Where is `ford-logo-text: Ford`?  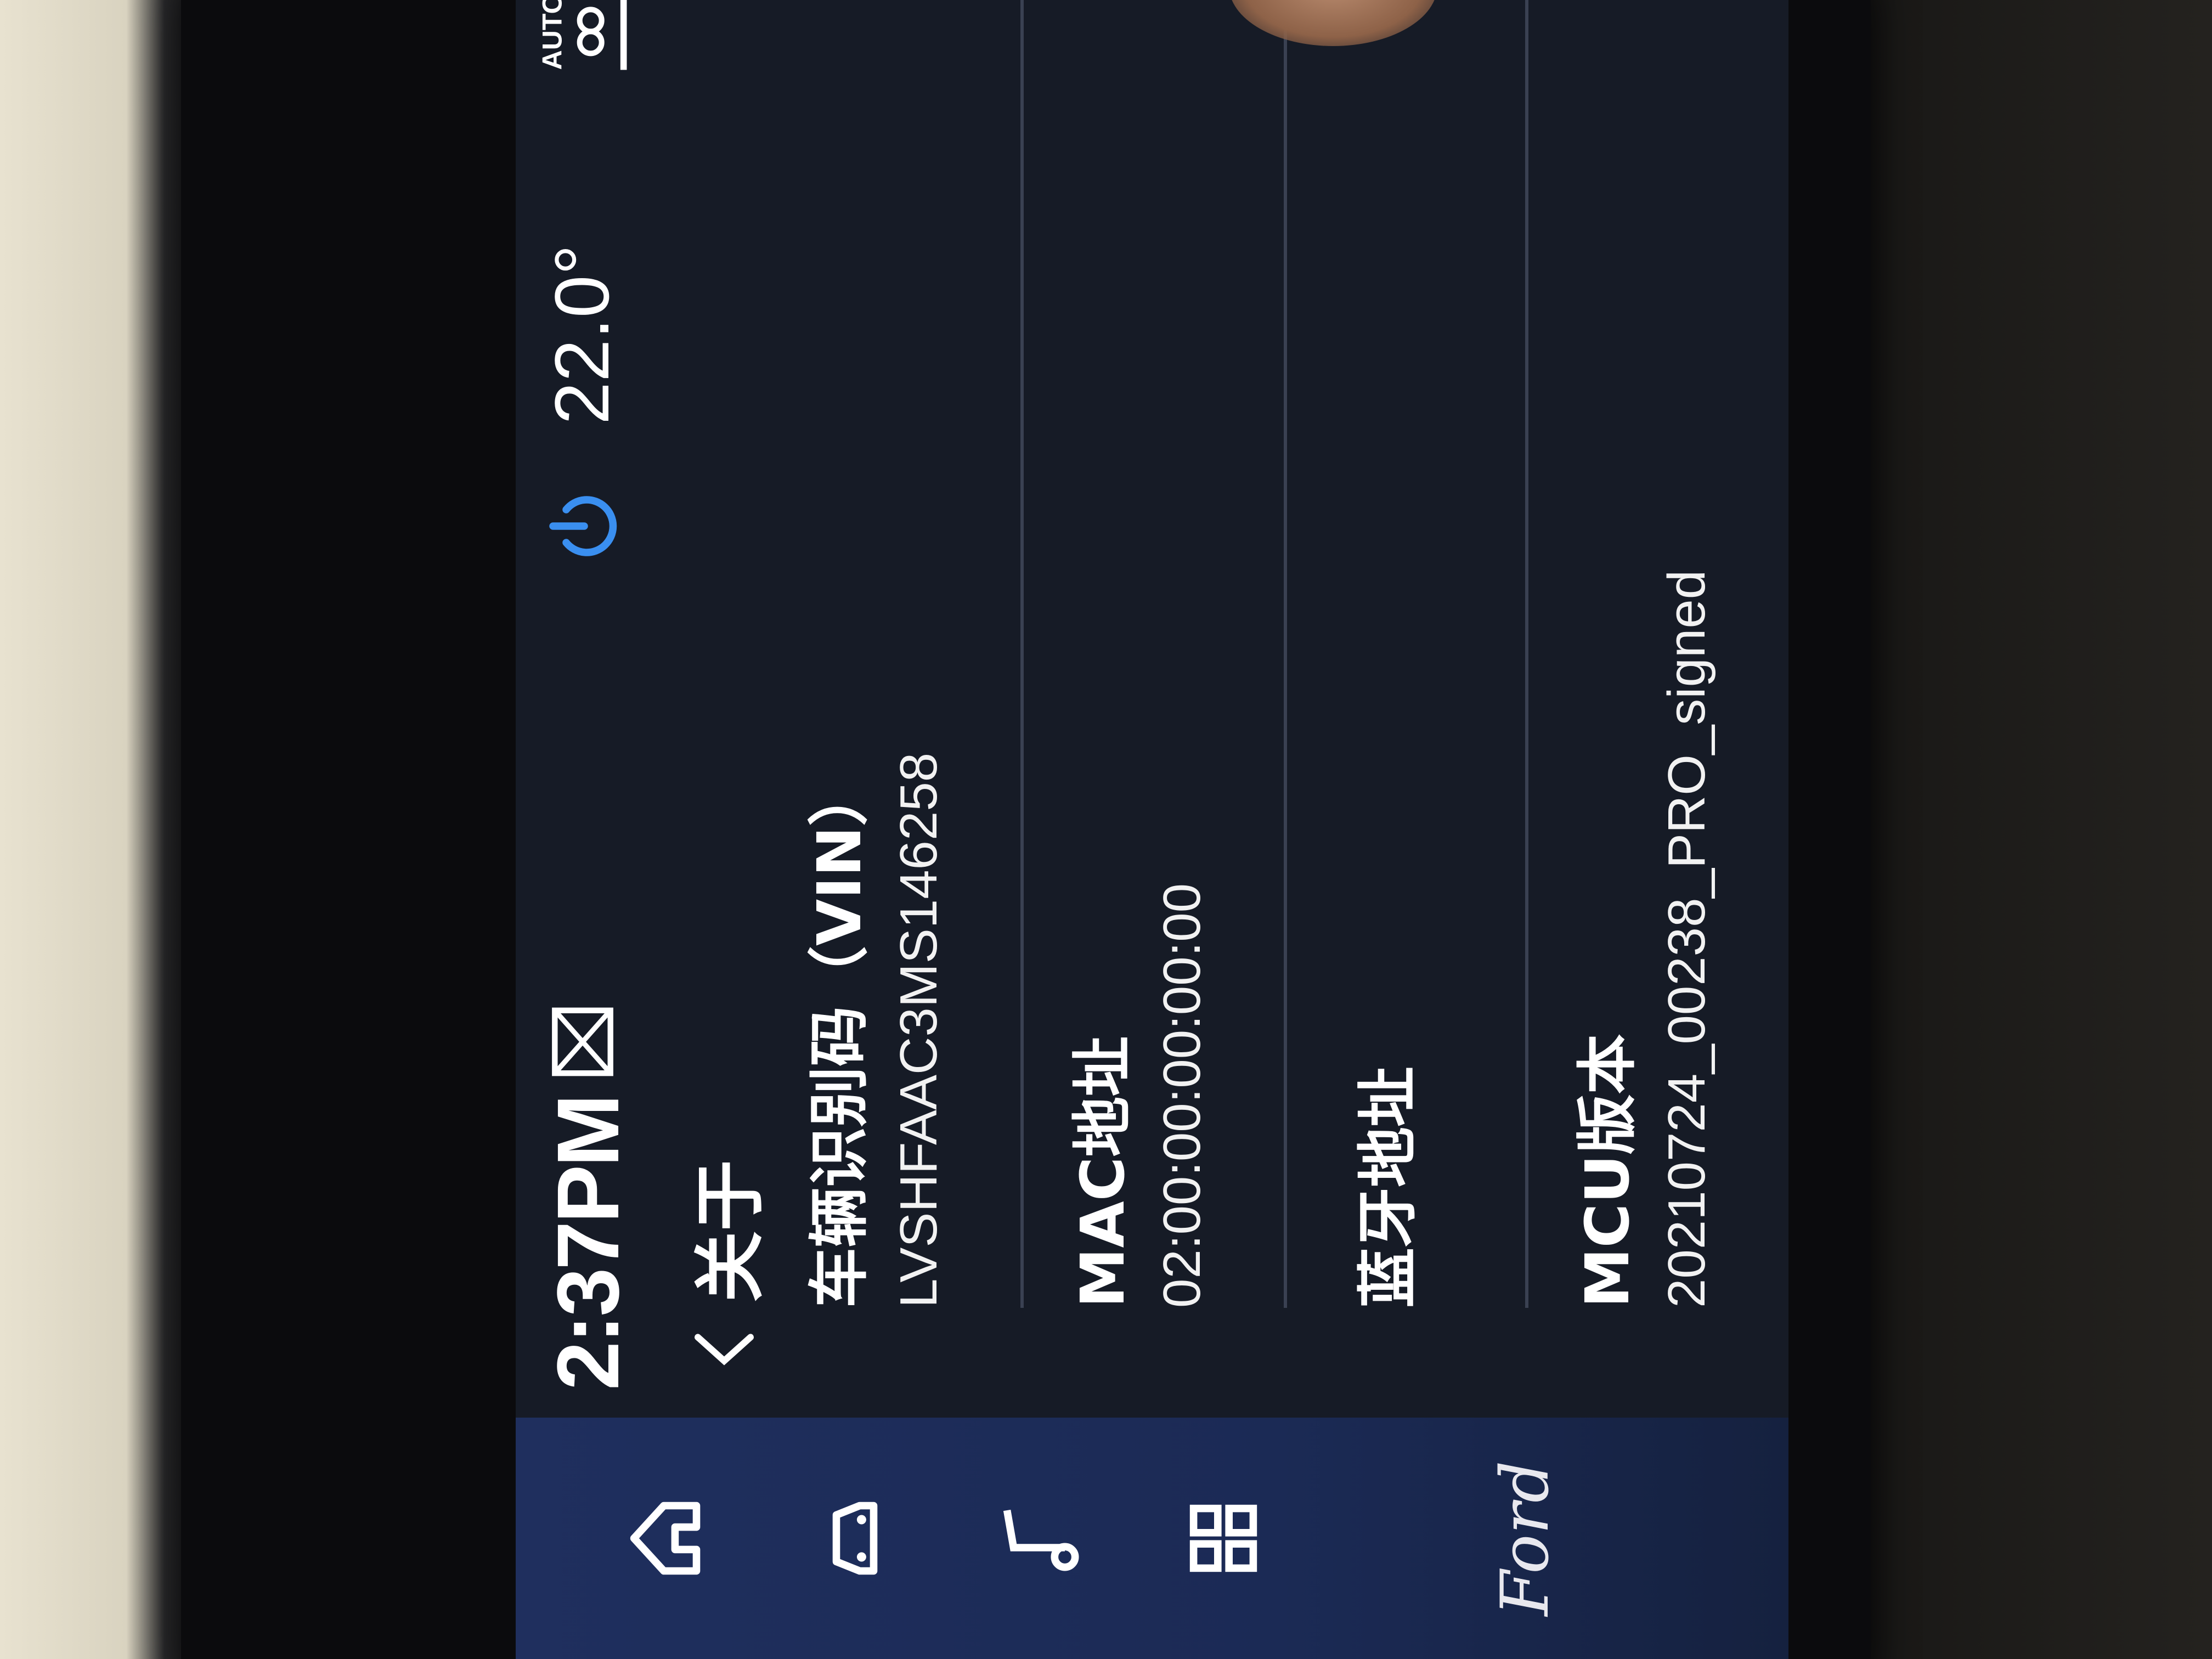 ford-logo-text: Ford is located at coordinates (1525, 1538).